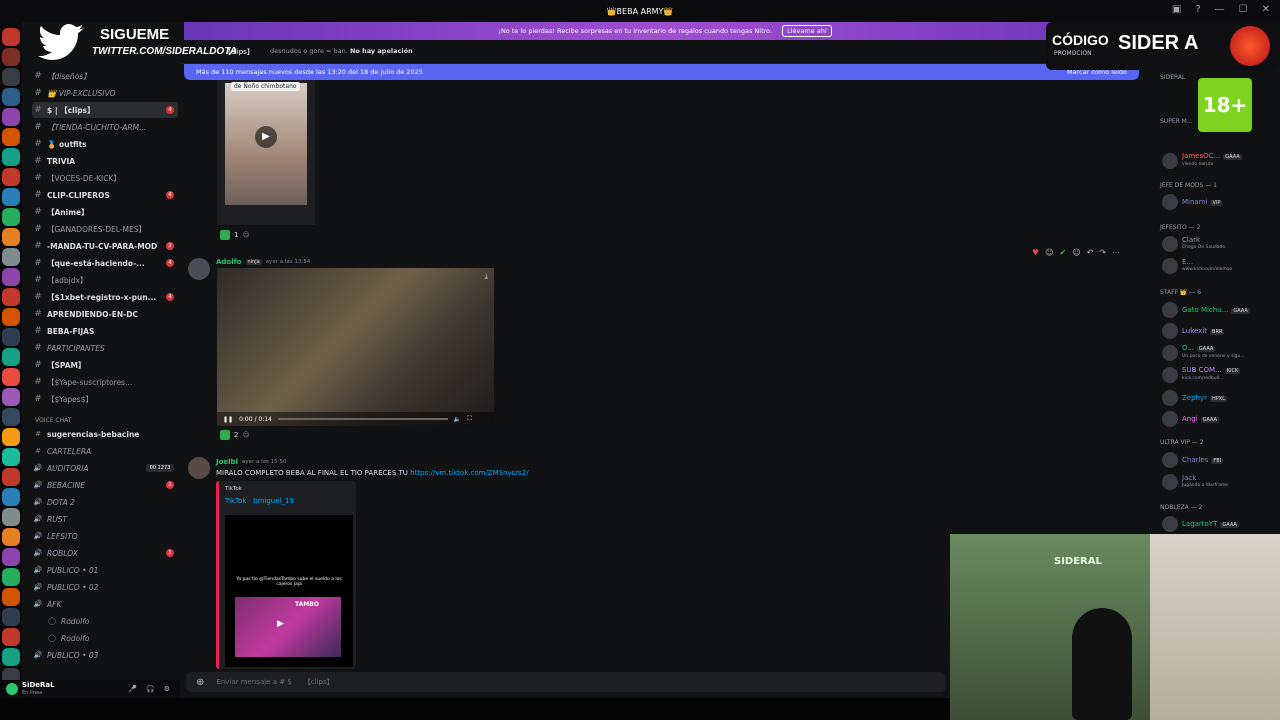 This screenshot has height=720, width=1280. I want to click on member-item: Minami VIP, so click(1192, 202).